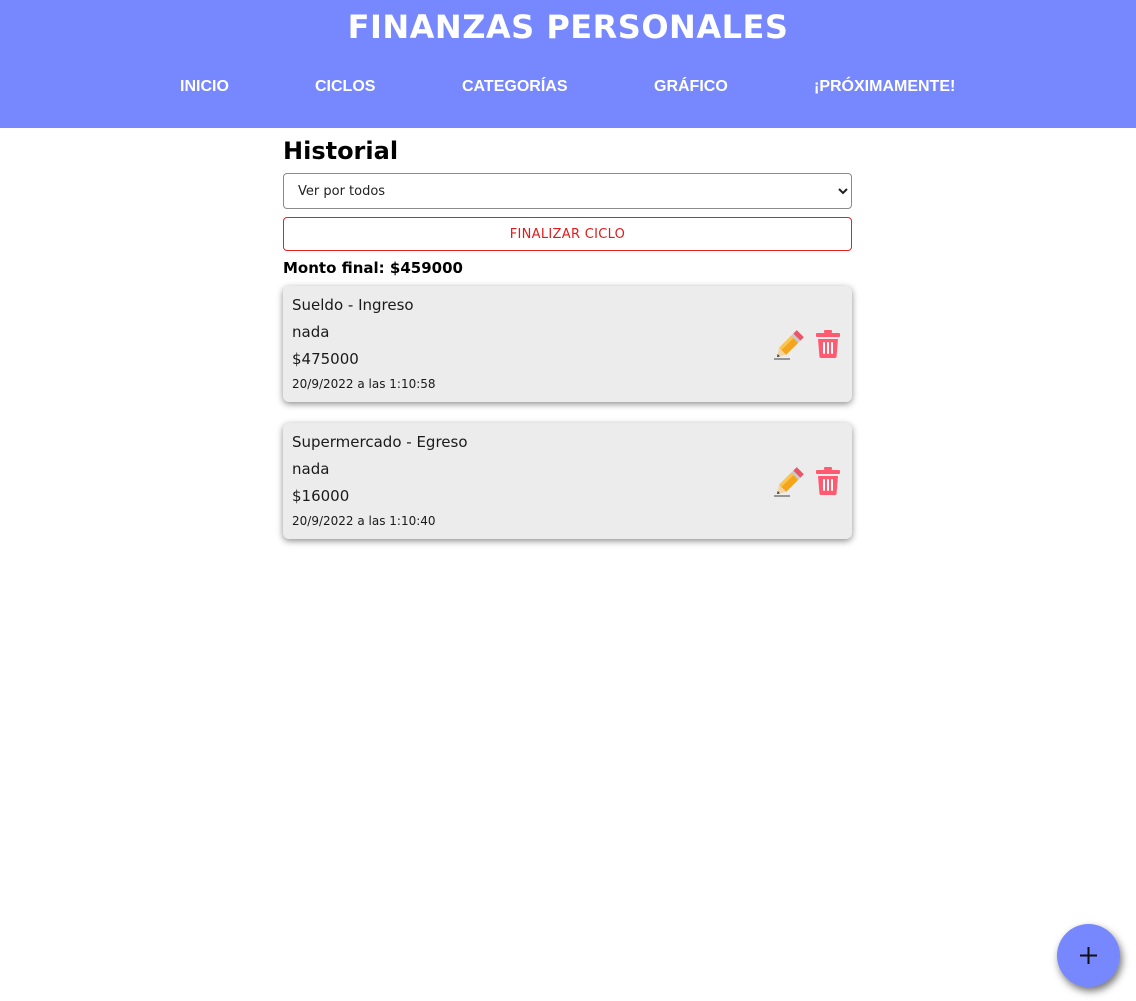 The width and height of the screenshot is (1136, 1001). I want to click on nav-link-proximamente: ¡PRÓXIMAMENTE!, so click(884, 87).